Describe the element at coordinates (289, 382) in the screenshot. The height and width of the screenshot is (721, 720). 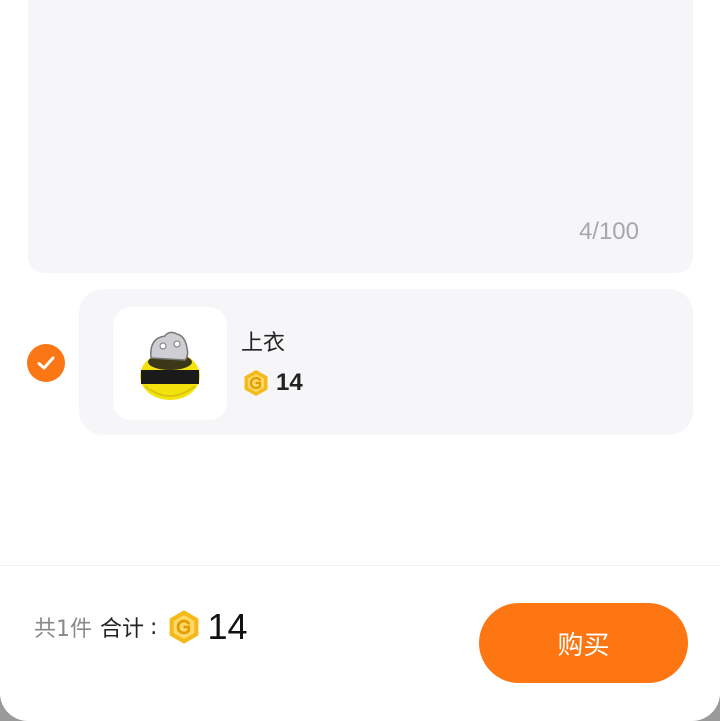
I see `item-price-value: 14` at that location.